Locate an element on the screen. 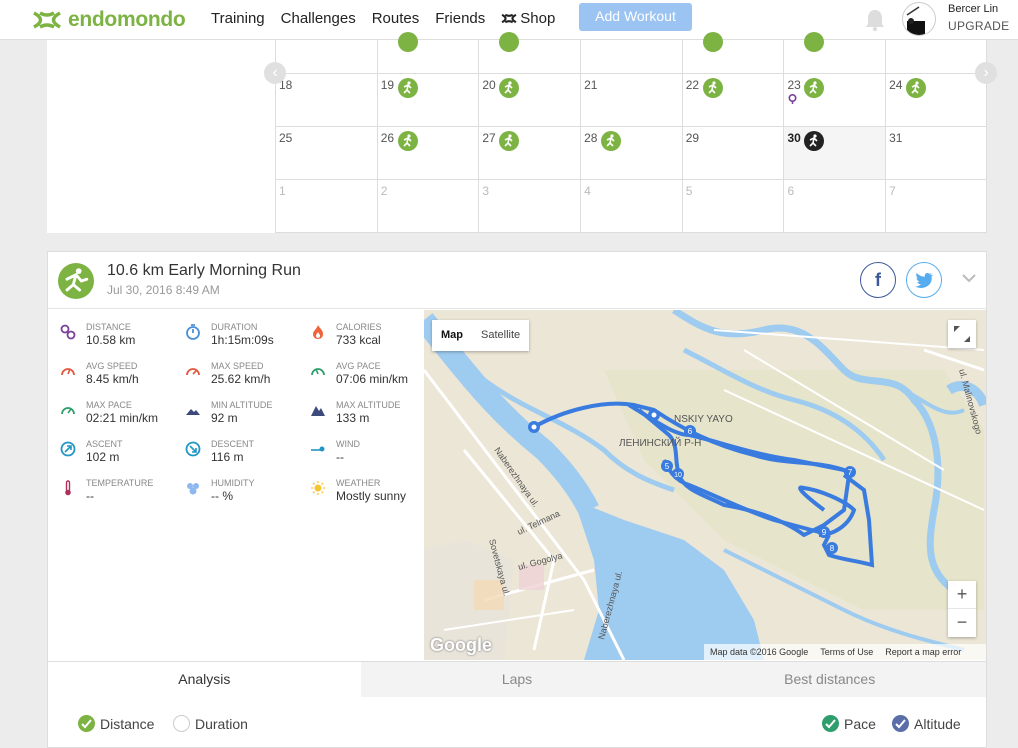 The height and width of the screenshot is (748, 1018). route-marker: 8 is located at coordinates (832, 548).